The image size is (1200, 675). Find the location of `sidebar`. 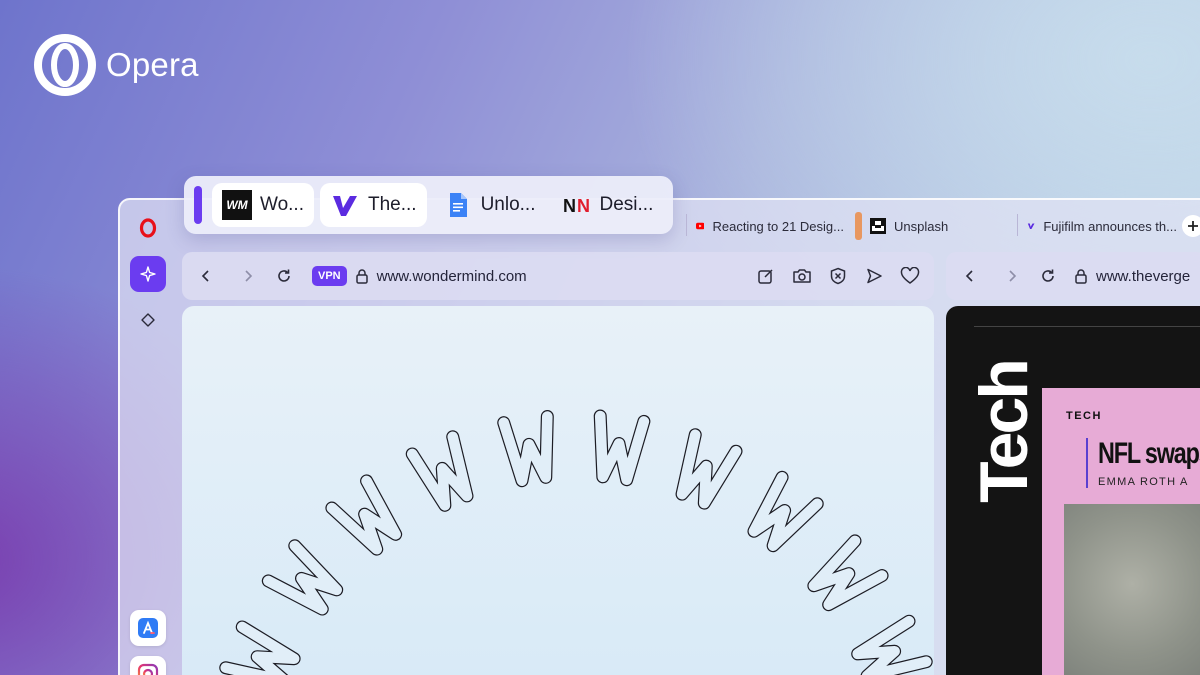

sidebar is located at coordinates (148, 442).